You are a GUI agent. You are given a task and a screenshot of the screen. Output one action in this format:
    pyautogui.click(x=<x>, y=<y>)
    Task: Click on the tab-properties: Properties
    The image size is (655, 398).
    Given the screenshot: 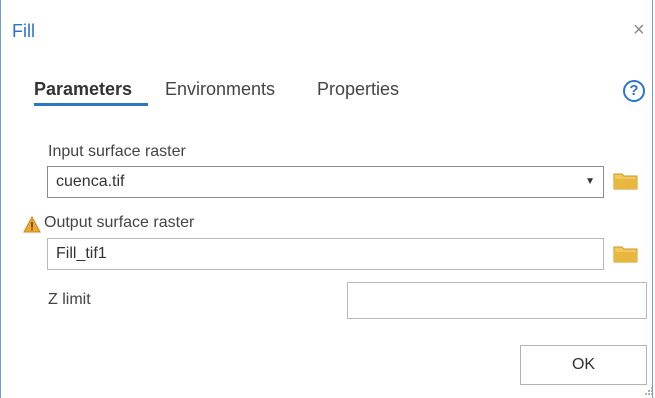 What is the action you would take?
    pyautogui.click(x=358, y=89)
    